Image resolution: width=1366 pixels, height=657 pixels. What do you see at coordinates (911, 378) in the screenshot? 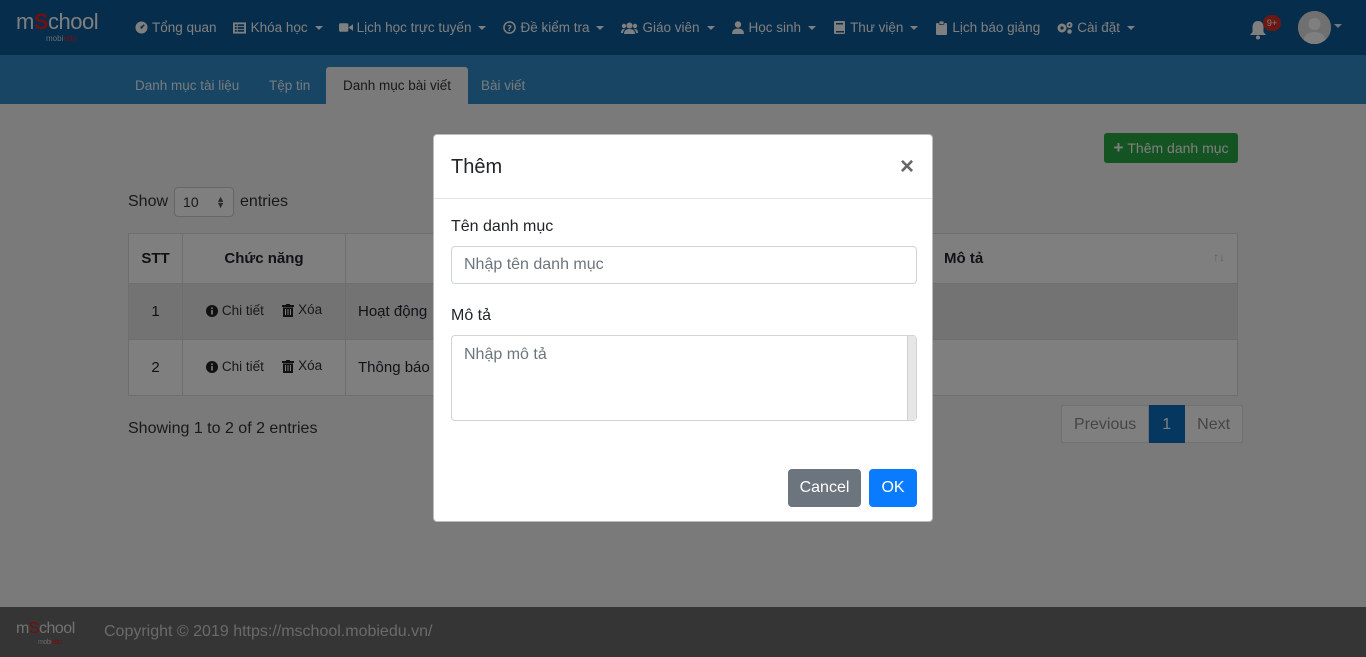
I see `textarea-scrollbar` at bounding box center [911, 378].